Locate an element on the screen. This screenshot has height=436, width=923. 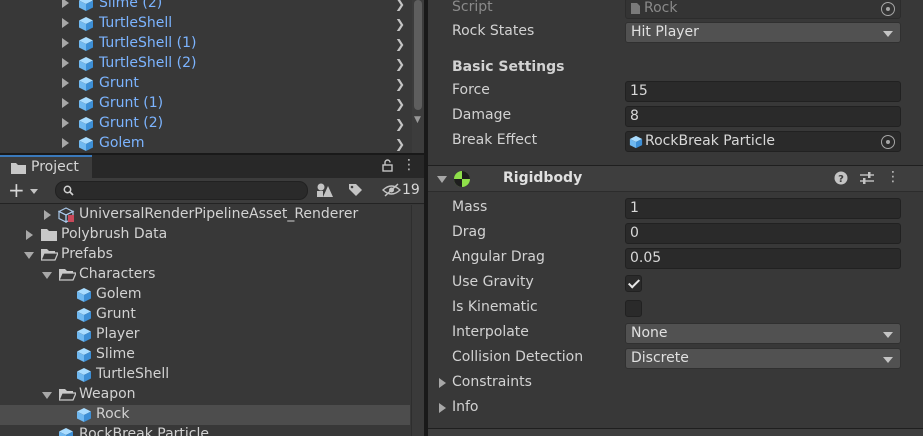
damage-label: Damage is located at coordinates (481, 115).